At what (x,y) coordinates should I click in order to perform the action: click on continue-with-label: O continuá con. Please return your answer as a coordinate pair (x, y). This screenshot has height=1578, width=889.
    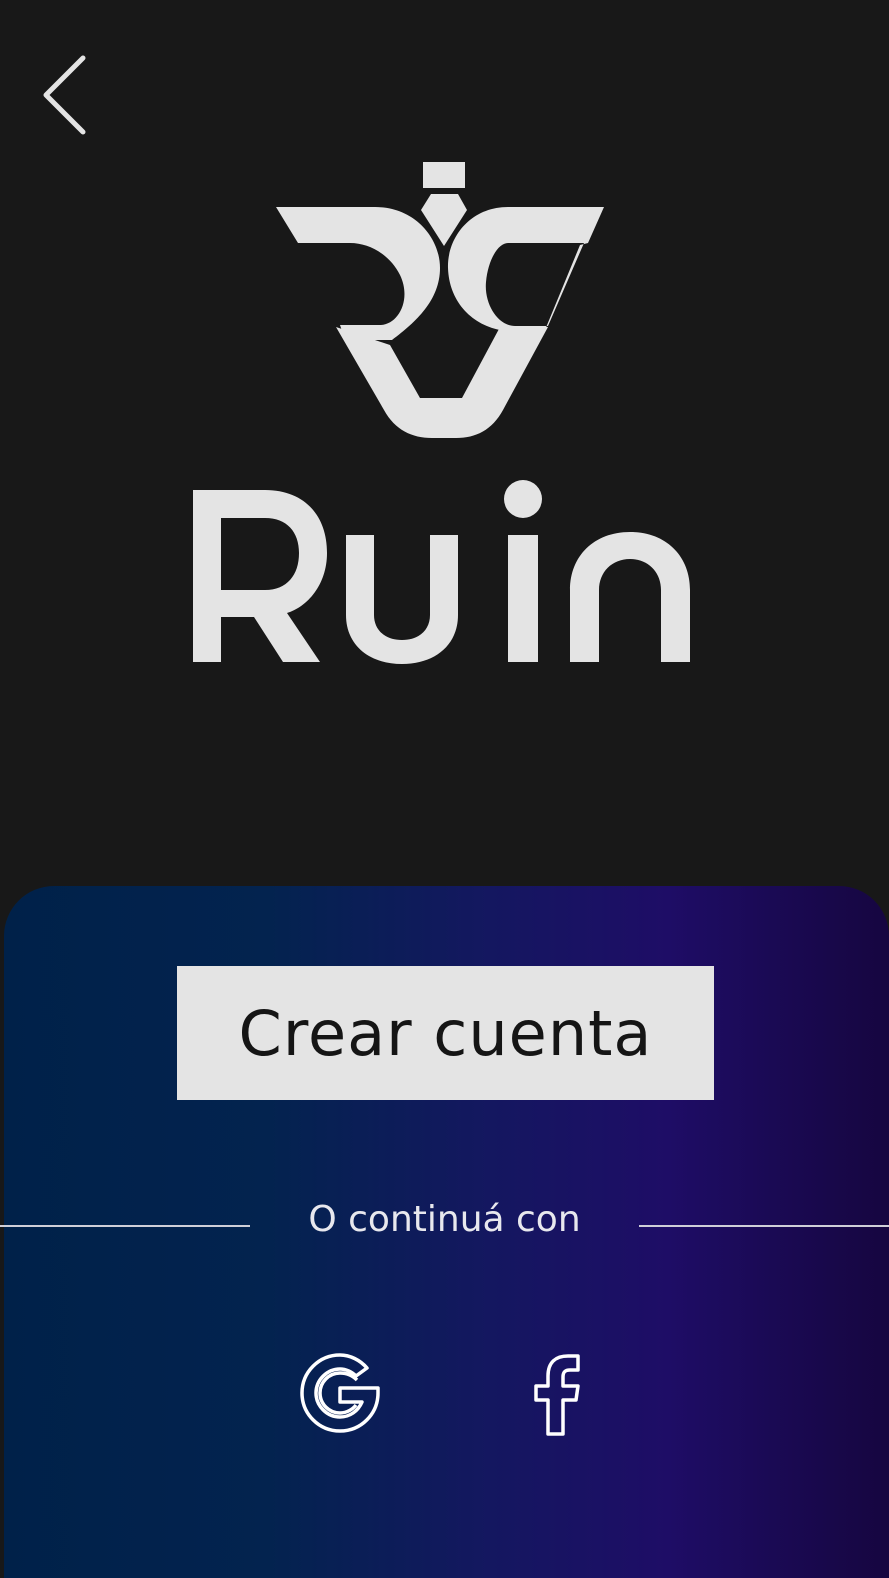
    Looking at the image, I should click on (444, 1219).